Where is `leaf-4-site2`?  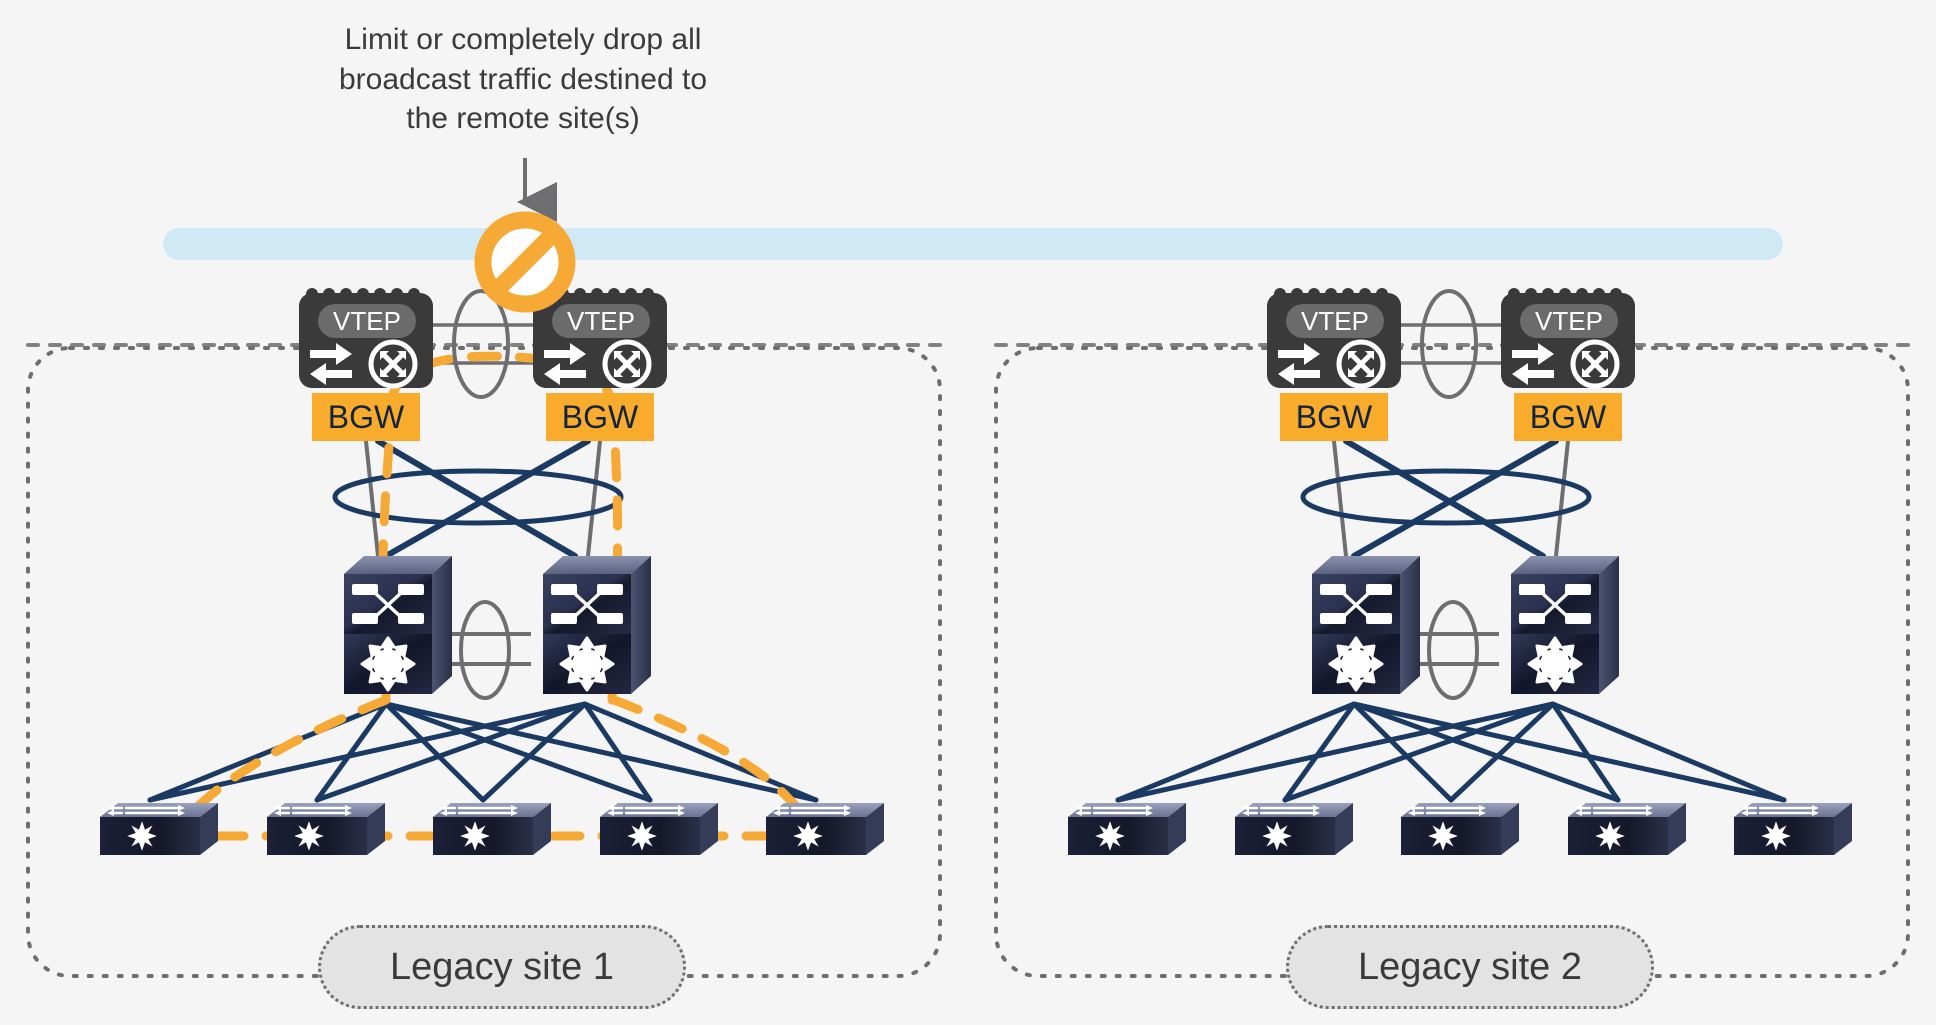
leaf-4-site2 is located at coordinates (1627, 829).